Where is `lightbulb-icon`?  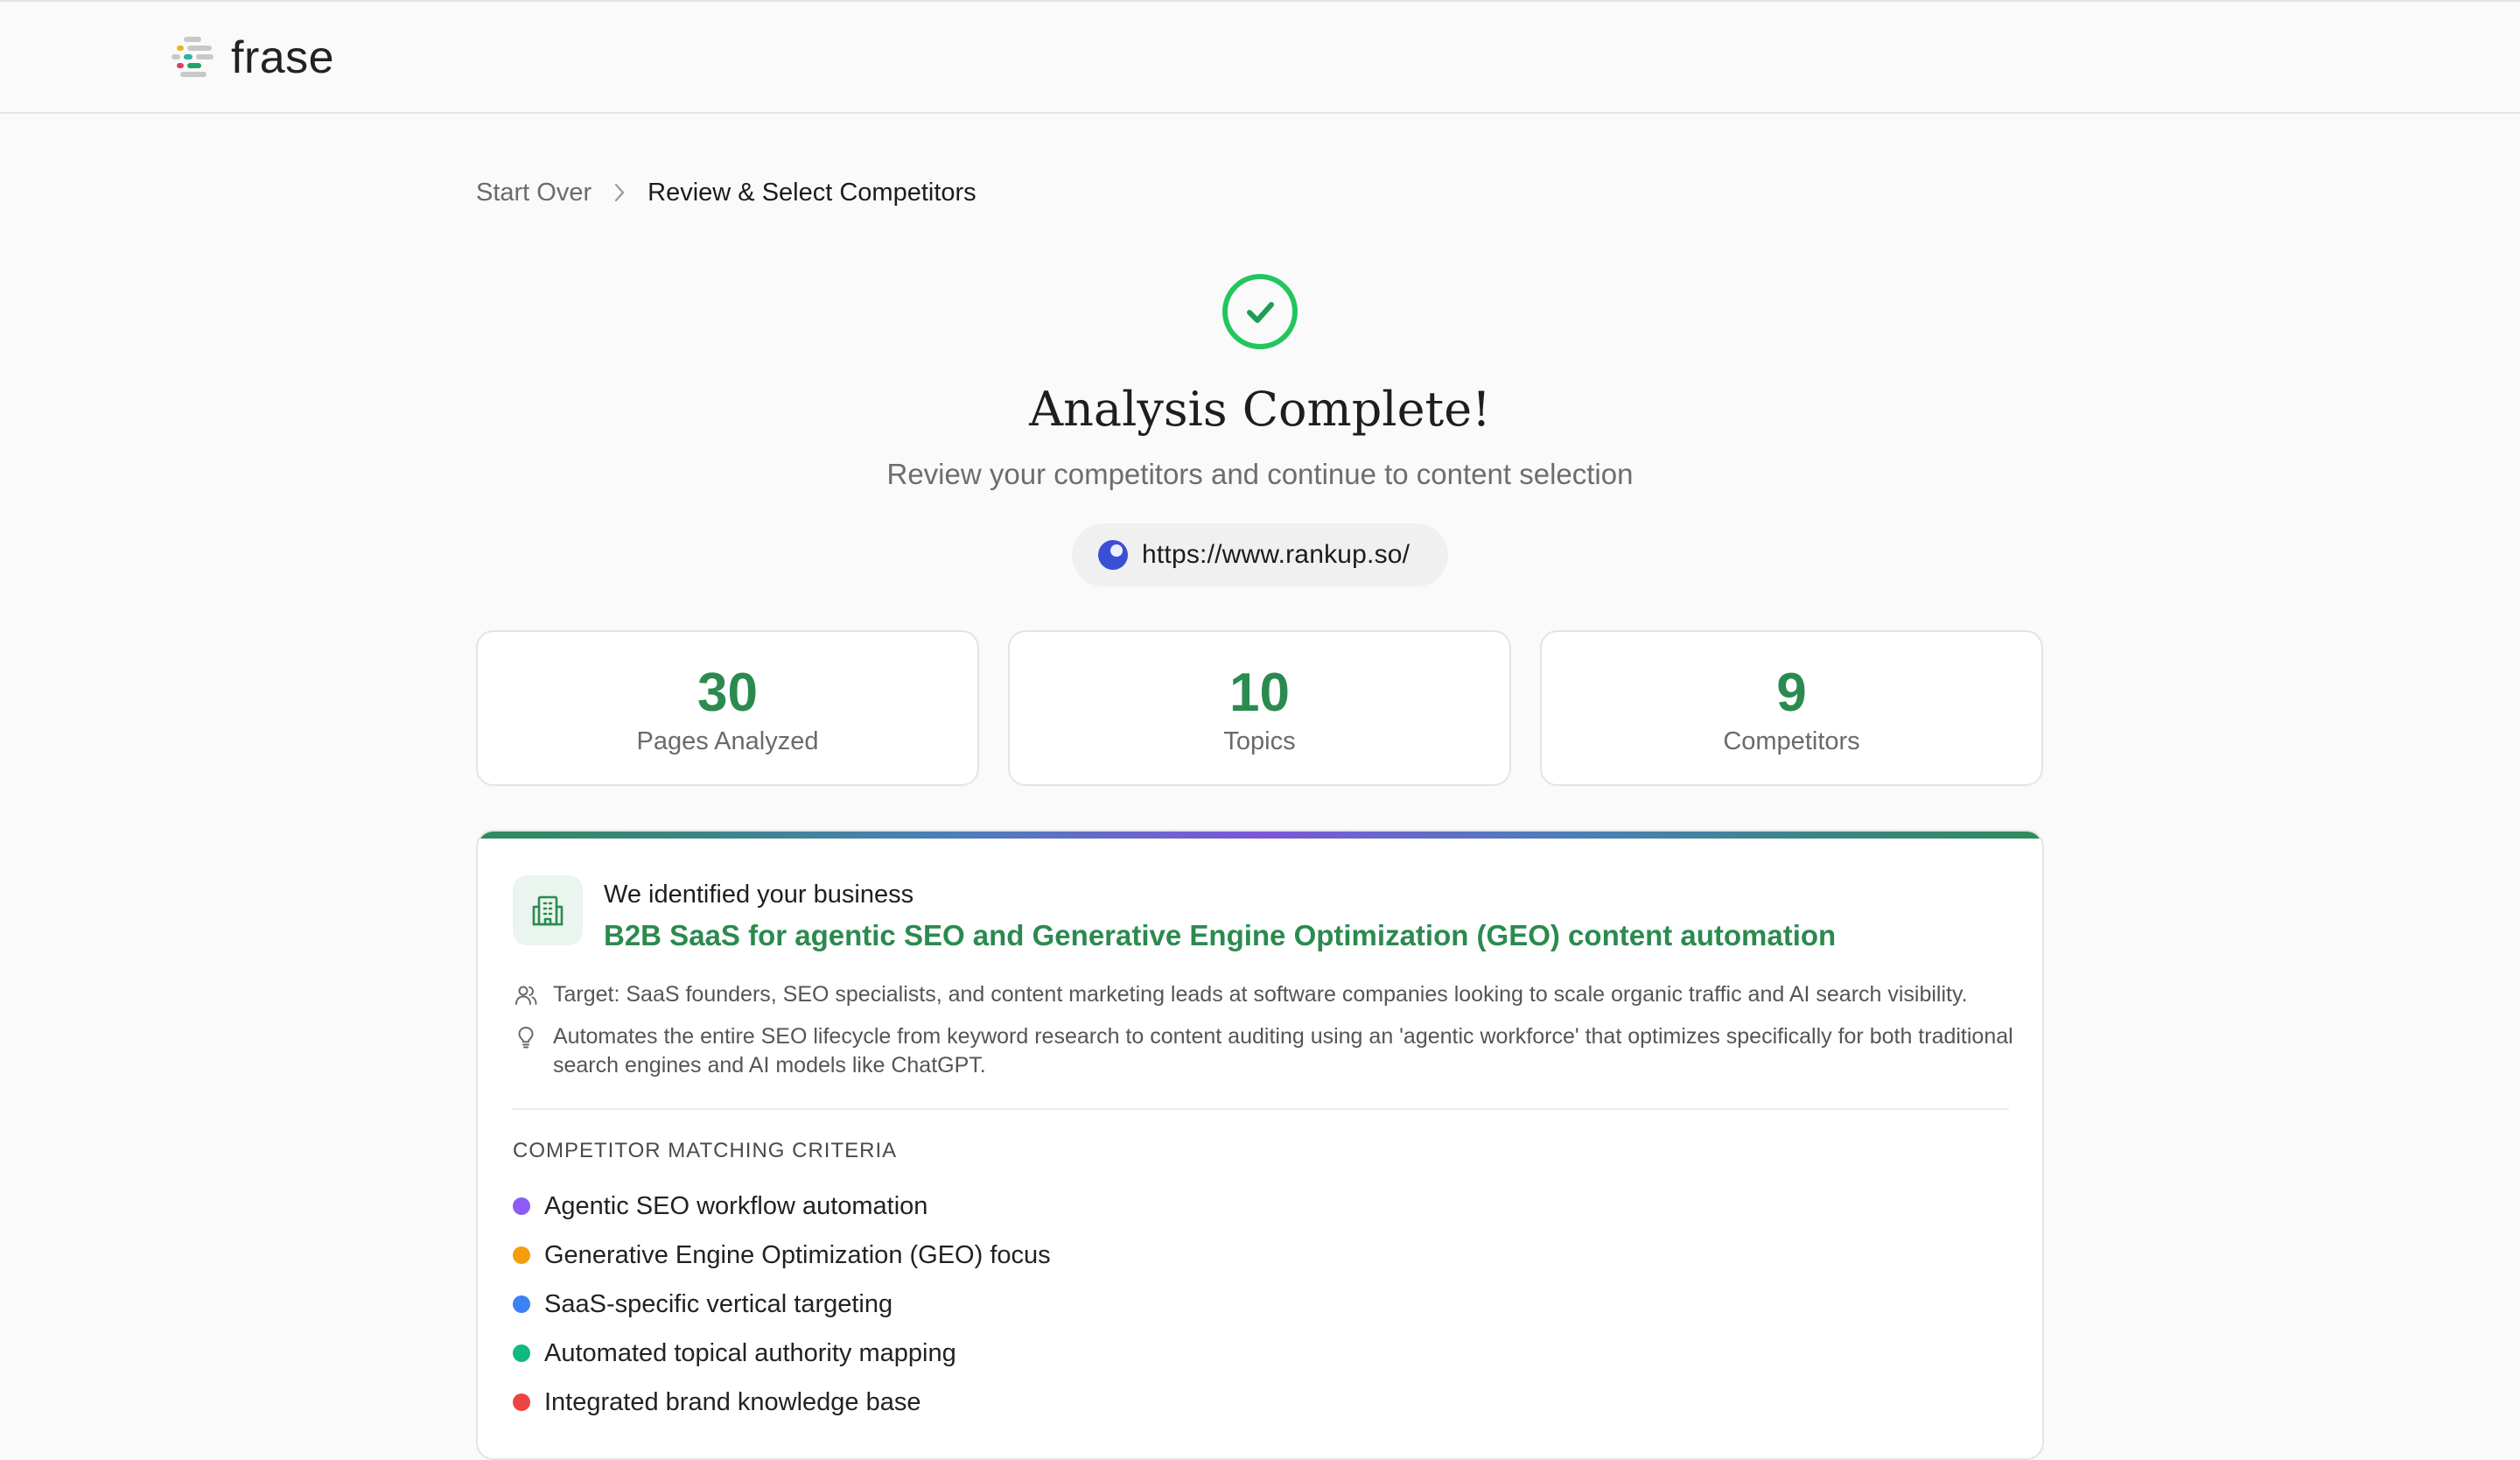
lightbulb-icon is located at coordinates (526, 1036).